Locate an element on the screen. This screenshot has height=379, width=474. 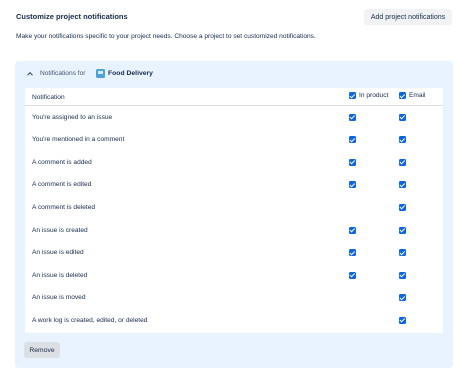
notification-label: An issue is created is located at coordinates (60, 230).